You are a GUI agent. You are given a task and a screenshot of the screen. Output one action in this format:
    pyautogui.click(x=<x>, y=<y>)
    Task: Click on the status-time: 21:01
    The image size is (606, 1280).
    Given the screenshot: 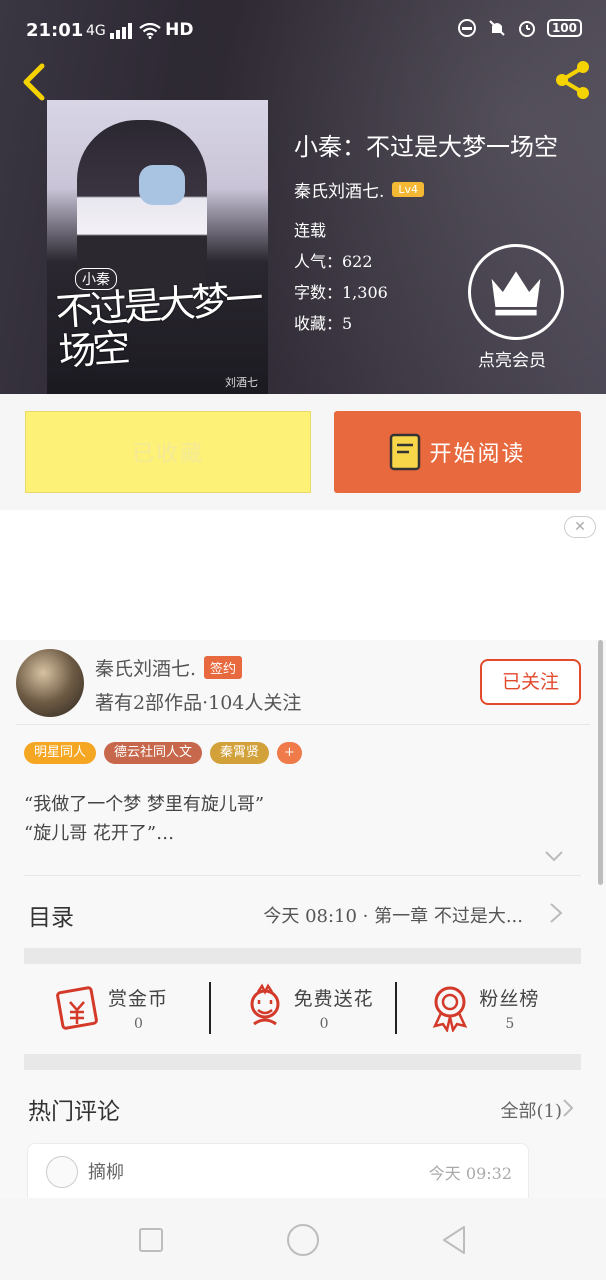 What is the action you would take?
    pyautogui.click(x=55, y=30)
    